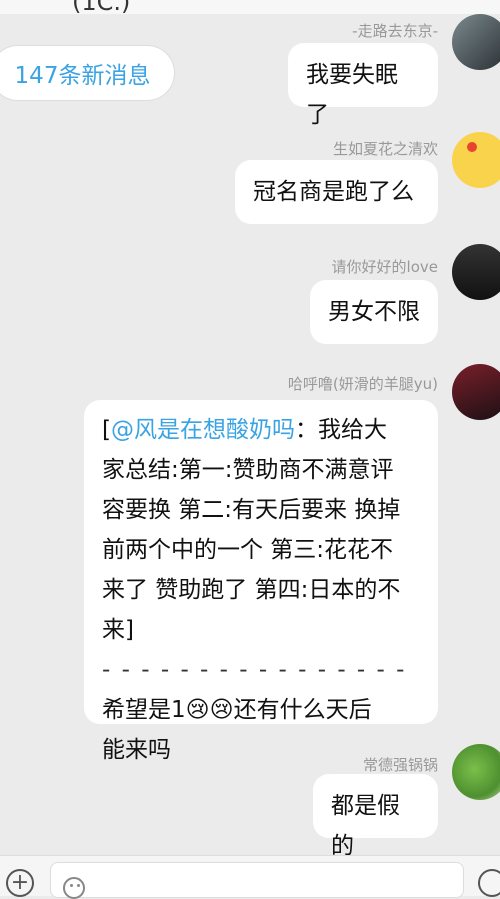  Describe the element at coordinates (489, 883) in the screenshot. I see `voice-button` at that location.